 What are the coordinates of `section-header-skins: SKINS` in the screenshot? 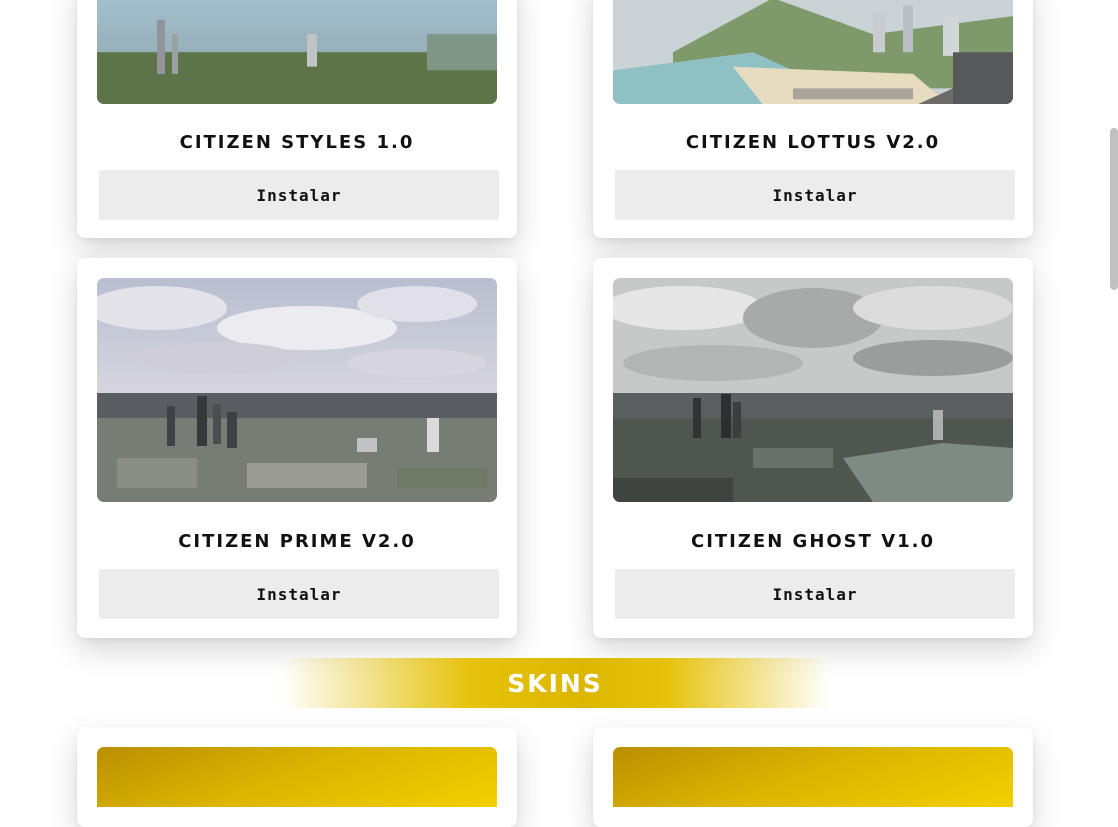 It's located at (555, 683).